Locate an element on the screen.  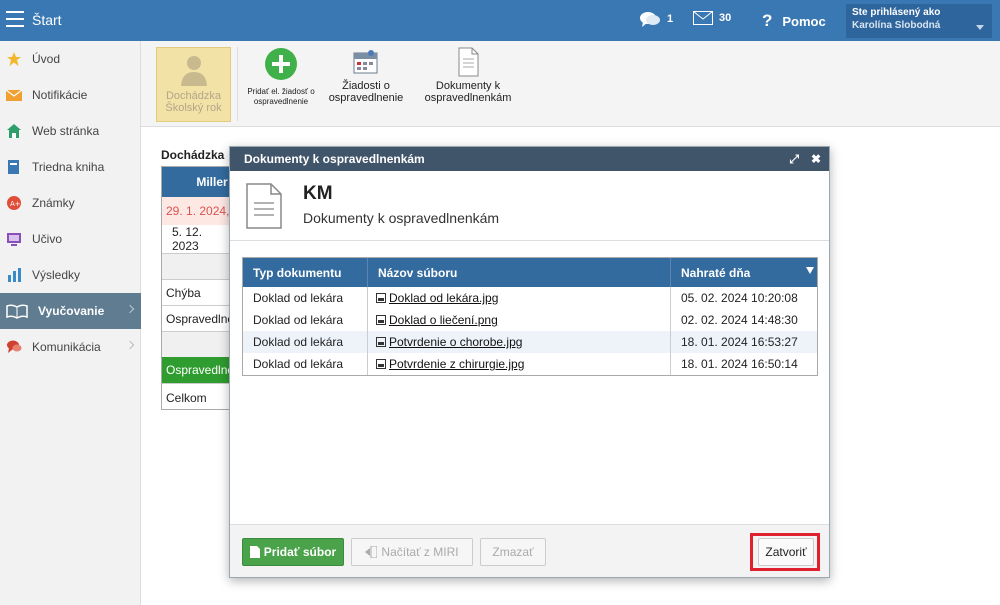
add-request-button: Pridať el. žiadosť o ospravedlnenie is located at coordinates (281, 77).